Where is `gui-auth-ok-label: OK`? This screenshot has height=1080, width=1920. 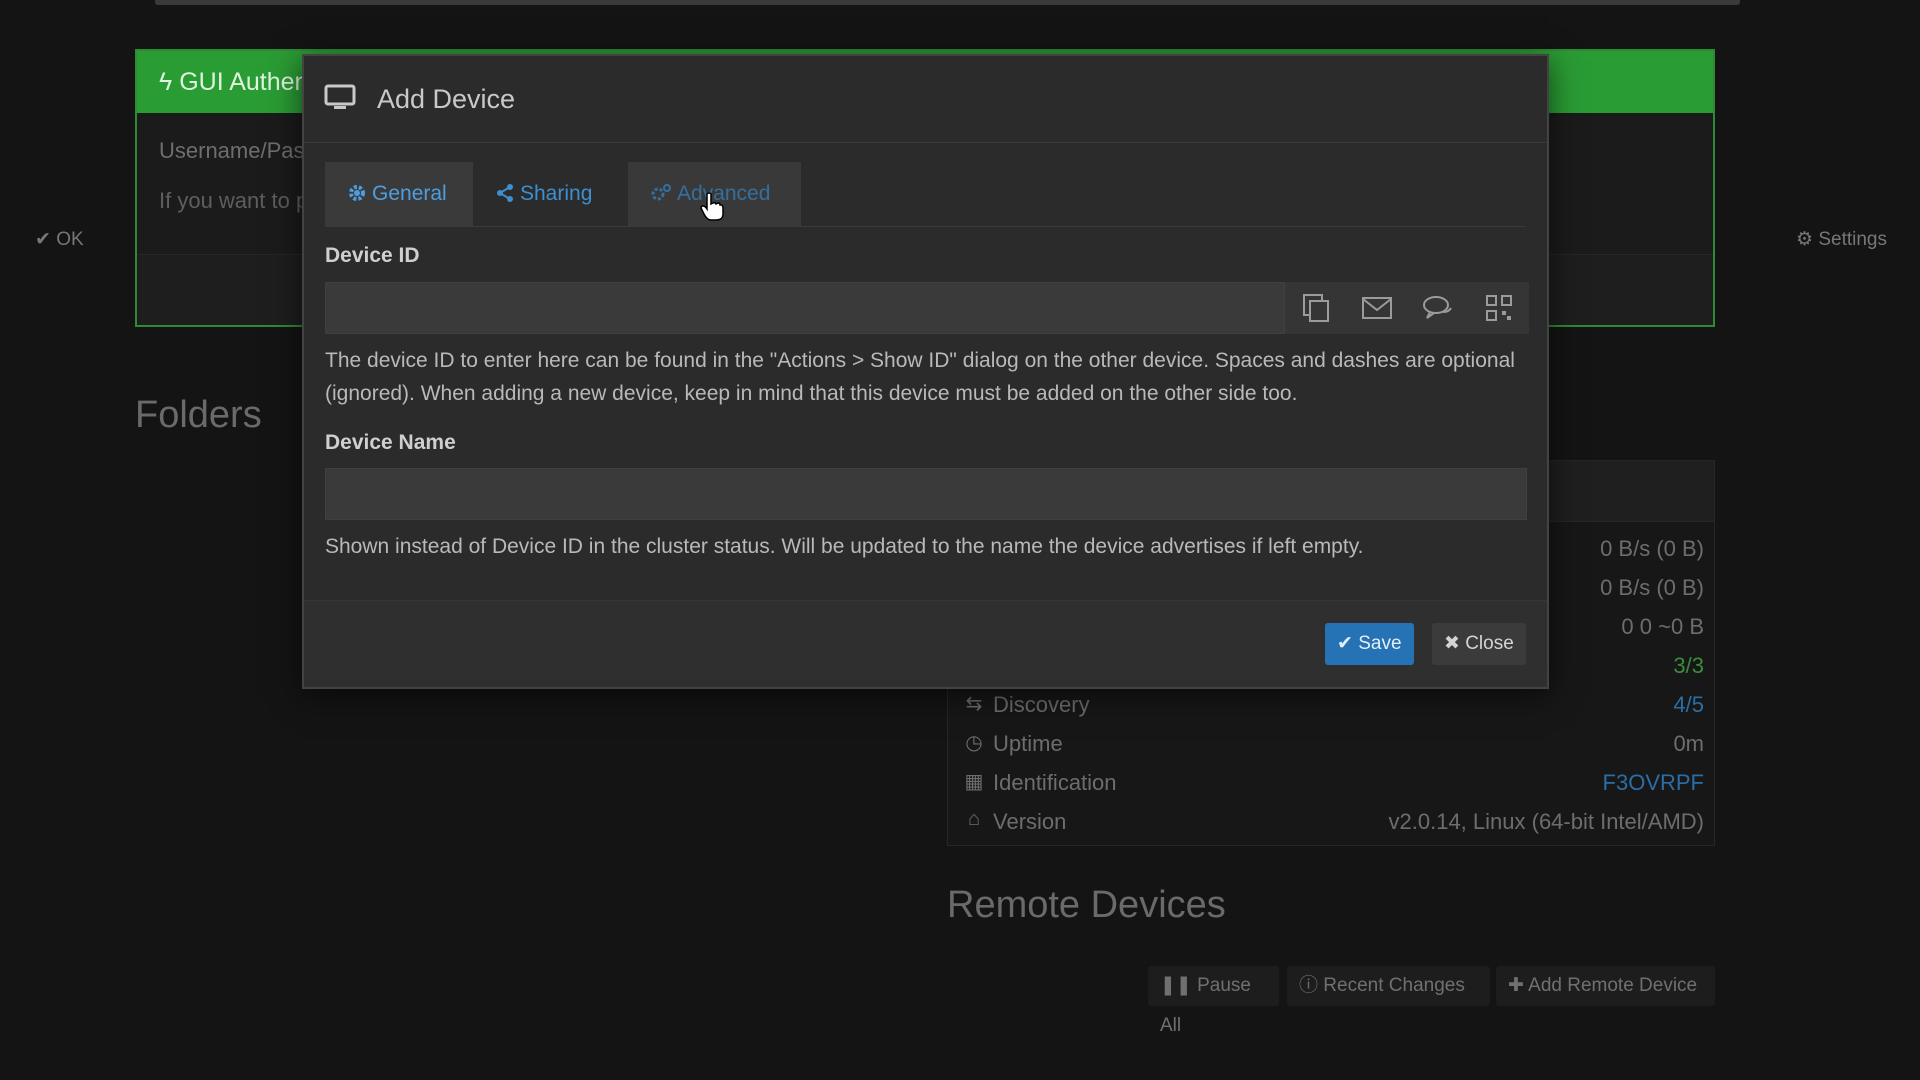
gui-auth-ok-label: OK is located at coordinates (70, 239).